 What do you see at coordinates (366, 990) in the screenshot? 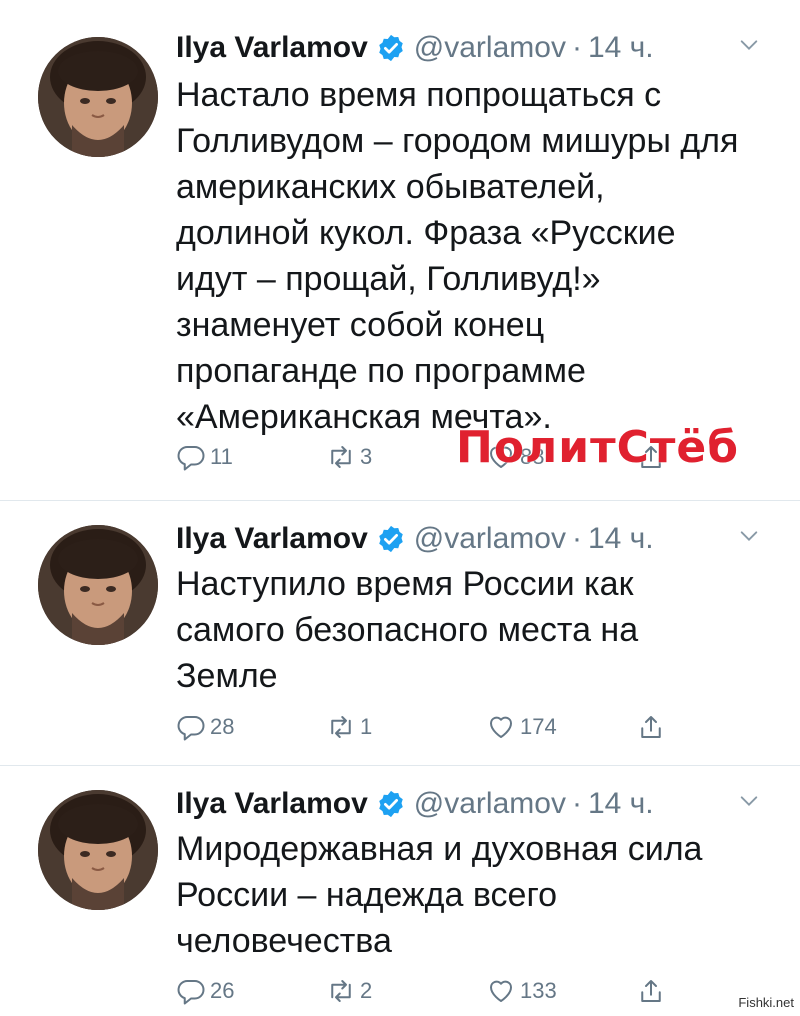
I see `retweet-count: 2` at bounding box center [366, 990].